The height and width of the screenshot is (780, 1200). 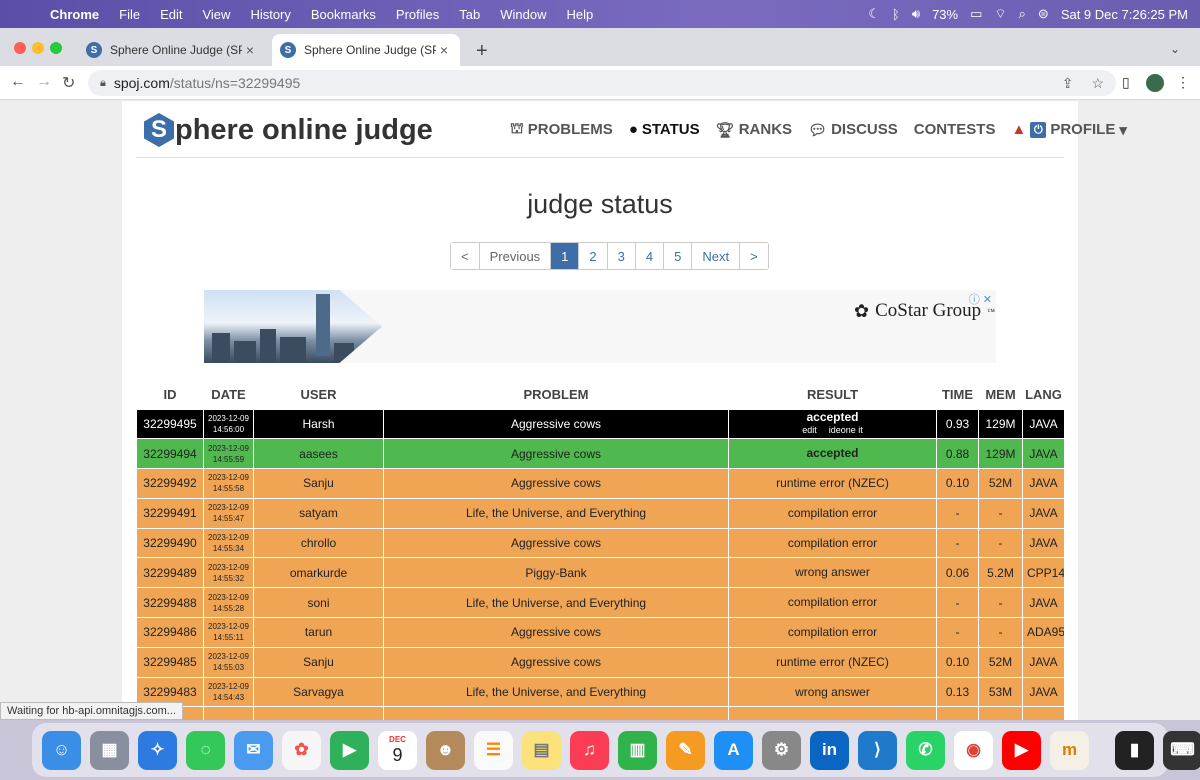 I want to click on nav-problems: ⛫ PROBLEMS, so click(x=561, y=129).